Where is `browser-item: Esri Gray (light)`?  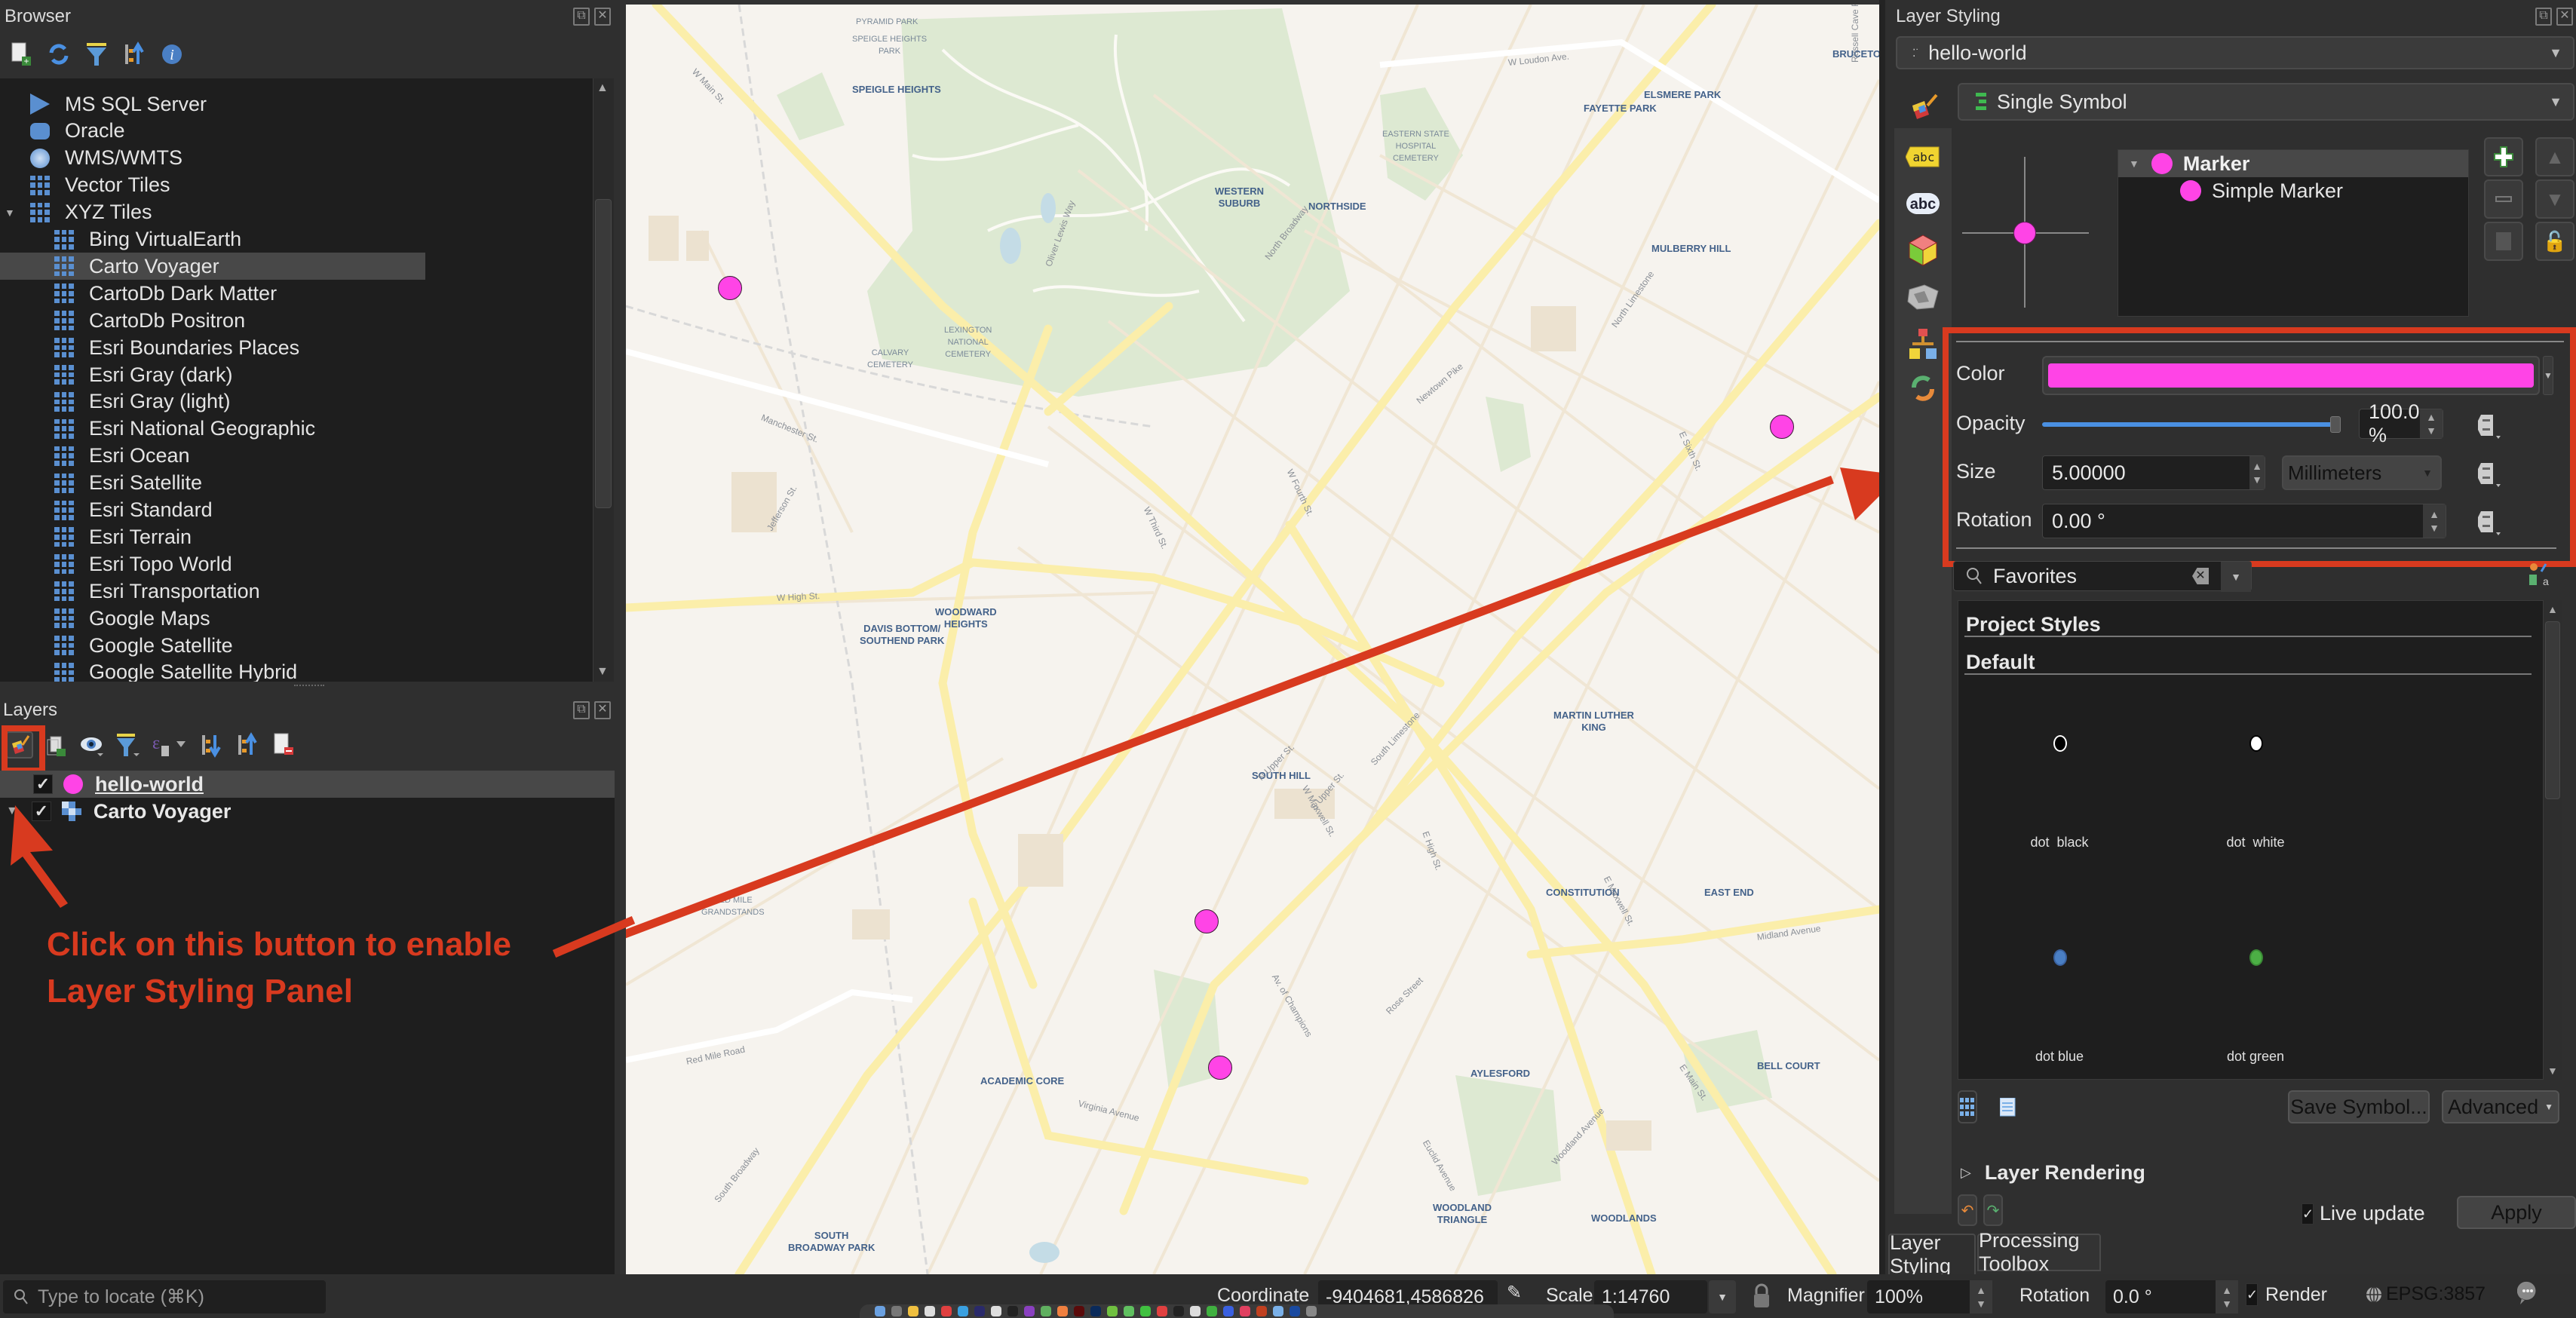 browser-item: Esri Gray (light) is located at coordinates (296, 401).